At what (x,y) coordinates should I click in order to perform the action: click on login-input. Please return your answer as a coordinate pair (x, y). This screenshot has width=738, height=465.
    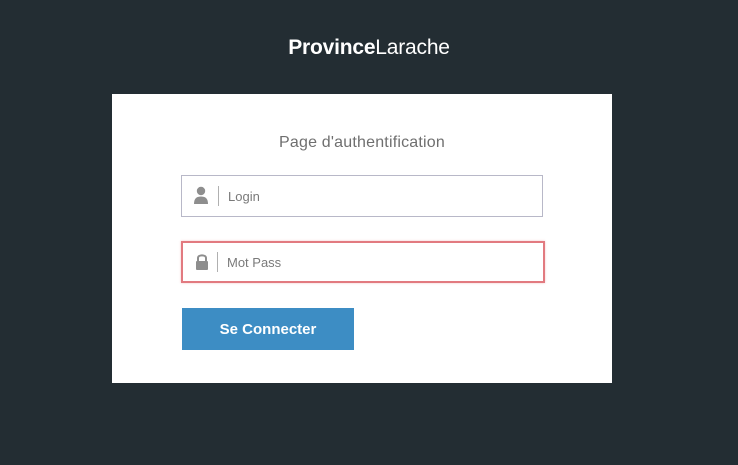
    Looking at the image, I should click on (378, 196).